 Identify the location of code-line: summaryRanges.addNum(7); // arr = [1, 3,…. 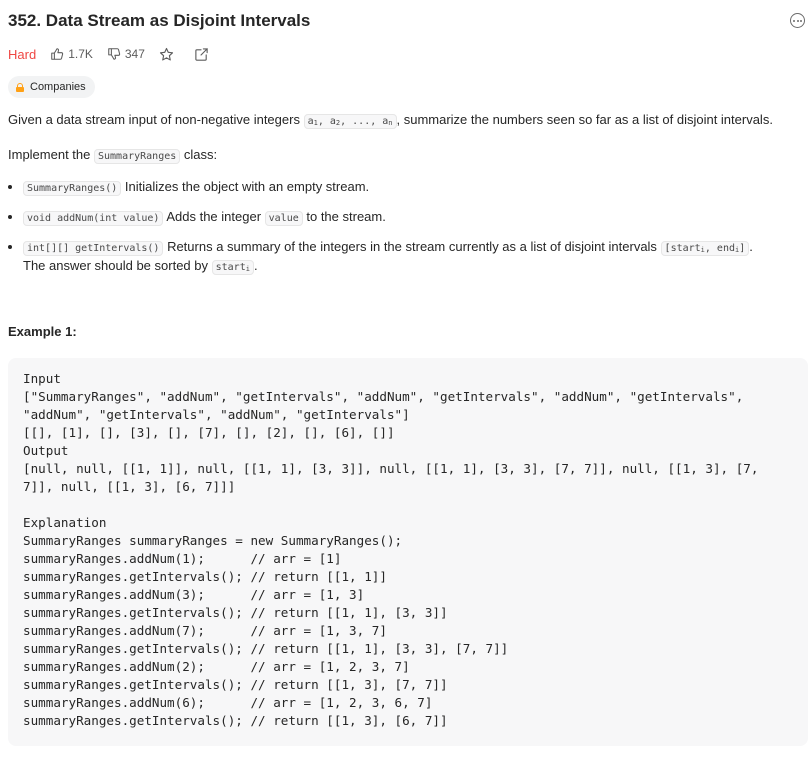
(205, 630).